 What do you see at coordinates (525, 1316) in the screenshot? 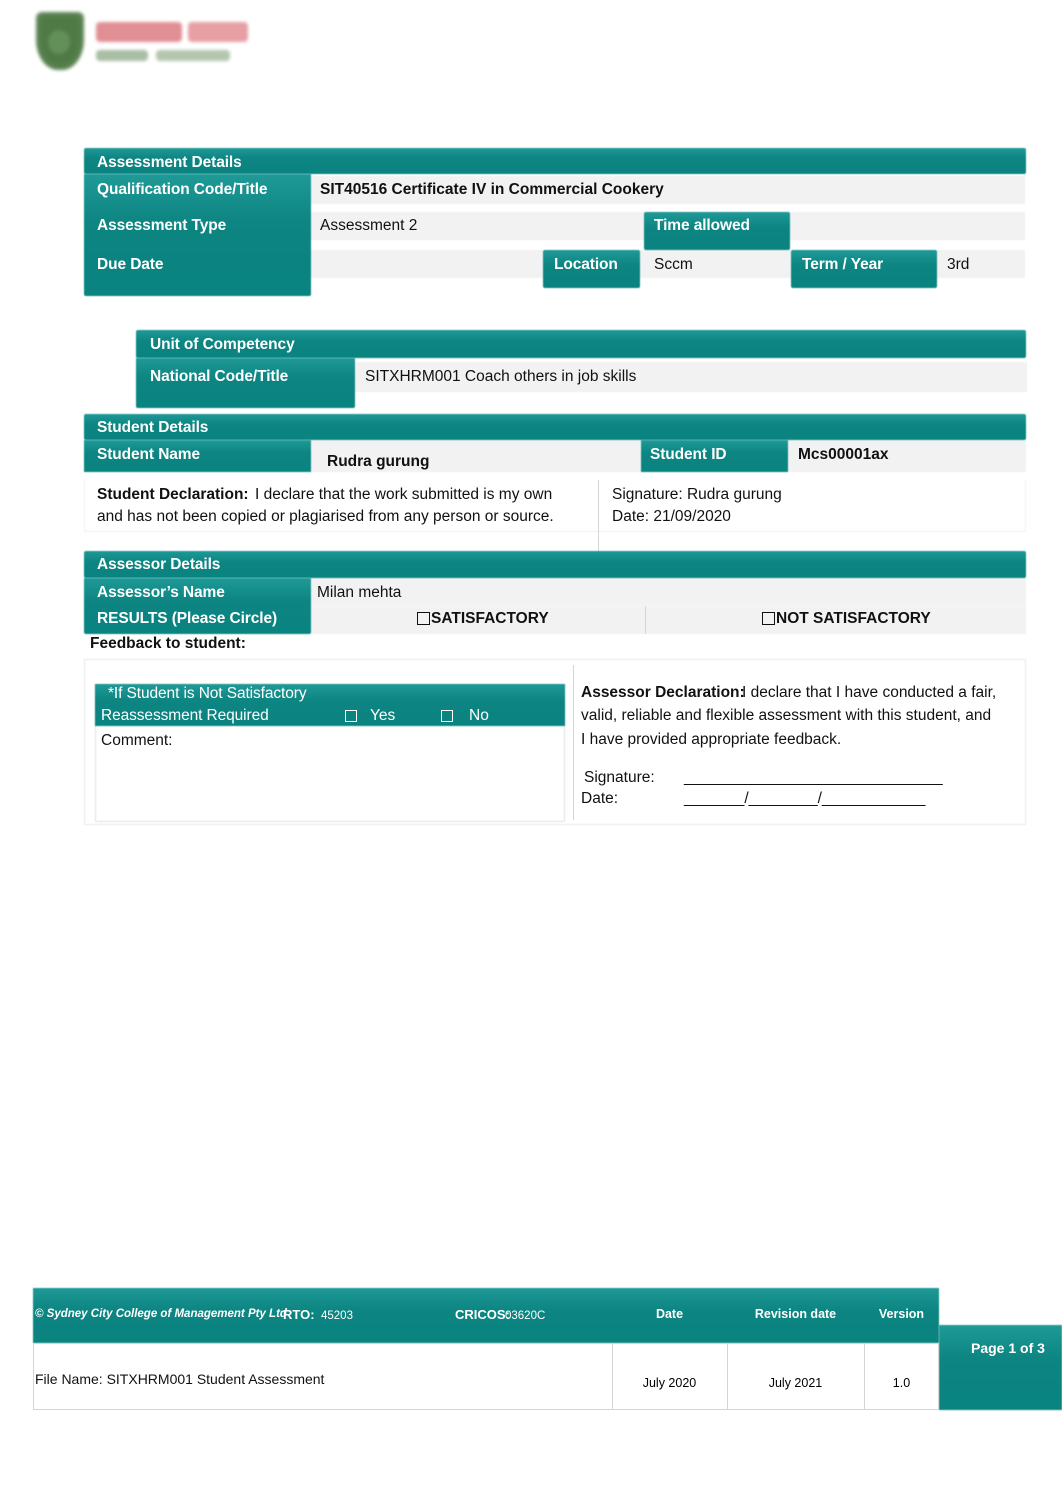
I see `footer-cricos-value: 03620C` at bounding box center [525, 1316].